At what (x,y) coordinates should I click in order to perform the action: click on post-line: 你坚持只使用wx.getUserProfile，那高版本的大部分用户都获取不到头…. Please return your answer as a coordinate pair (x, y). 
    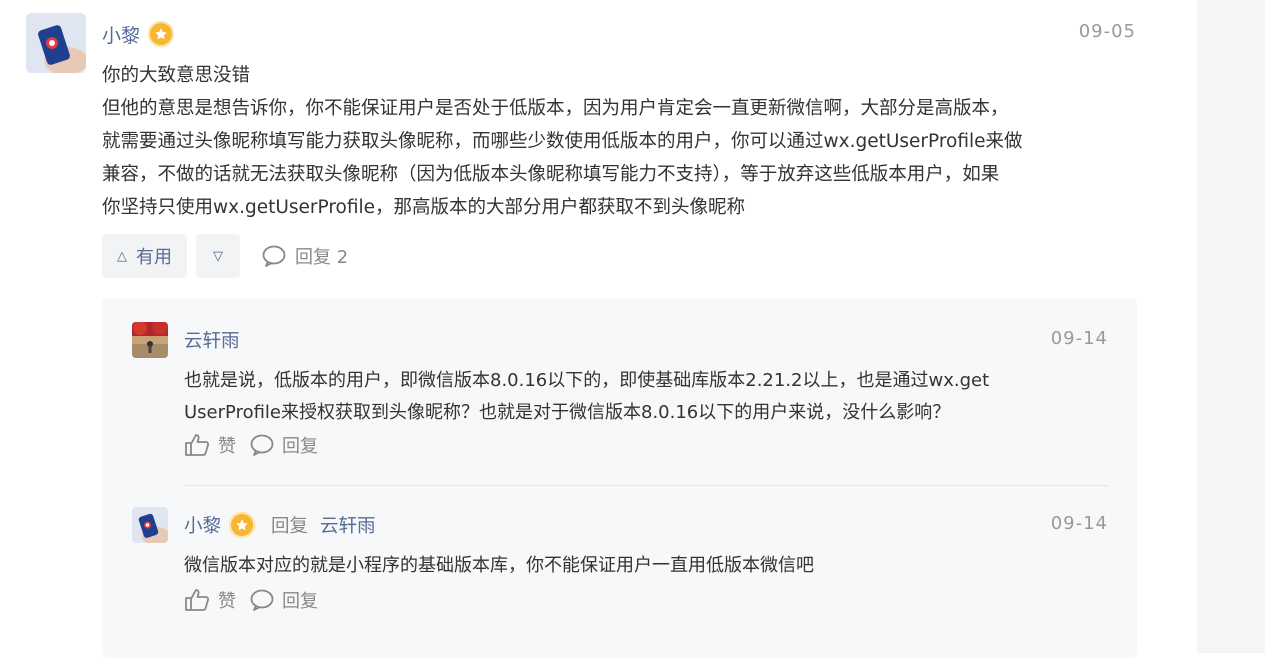
    Looking at the image, I should click on (424, 207).